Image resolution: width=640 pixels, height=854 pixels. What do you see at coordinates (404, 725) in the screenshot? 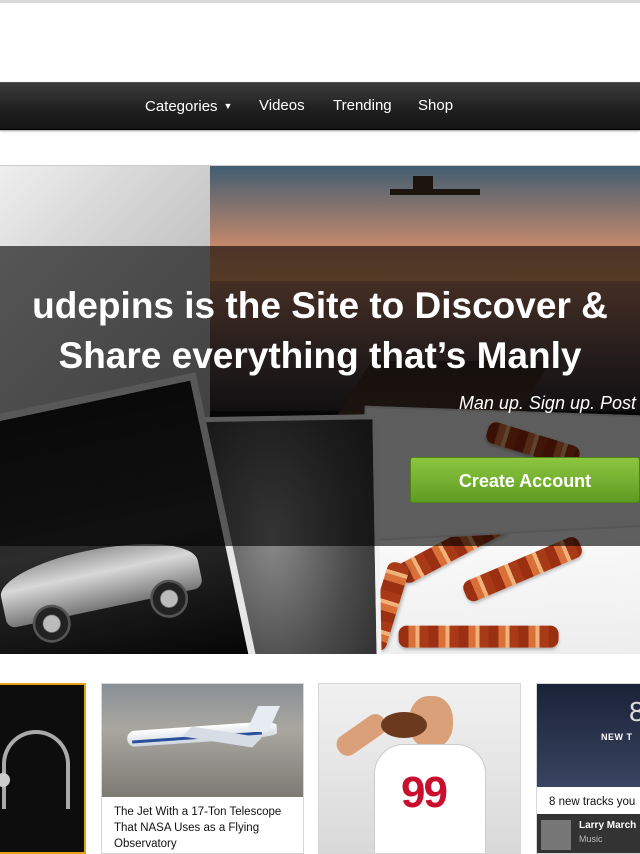
I see `football-icon` at bounding box center [404, 725].